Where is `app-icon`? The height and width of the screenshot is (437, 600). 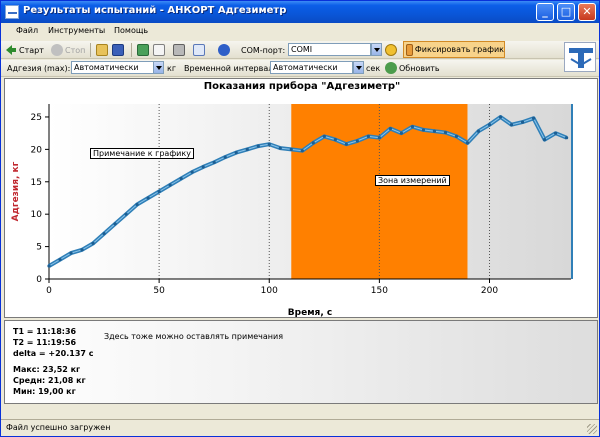
app-icon is located at coordinates (12, 12).